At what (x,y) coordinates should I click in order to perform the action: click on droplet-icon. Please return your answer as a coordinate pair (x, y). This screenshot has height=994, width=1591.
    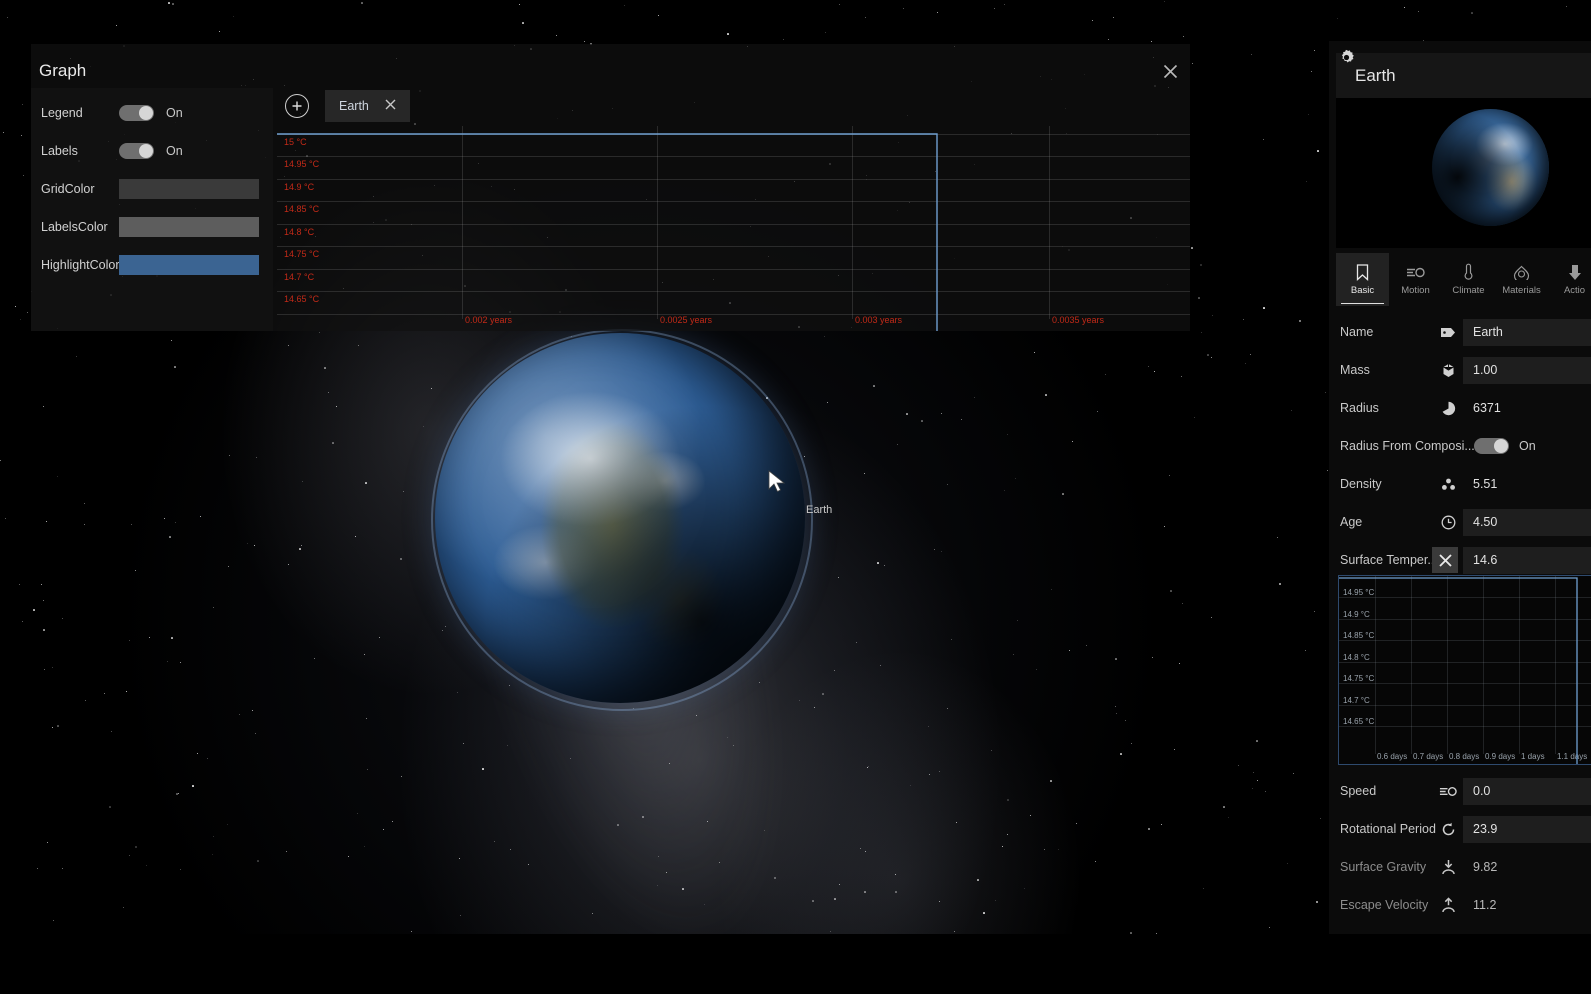
    Looking at the image, I should click on (1521, 272).